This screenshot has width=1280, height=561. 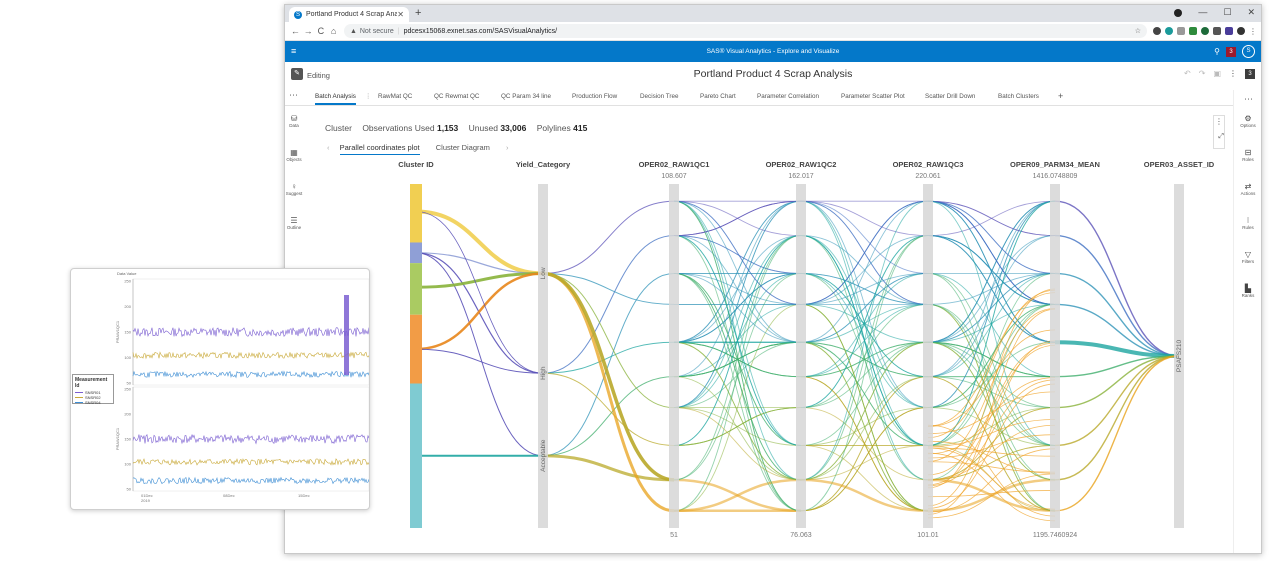 I want to click on left-pane-objects: ▦ Objects, so click(x=294, y=155).